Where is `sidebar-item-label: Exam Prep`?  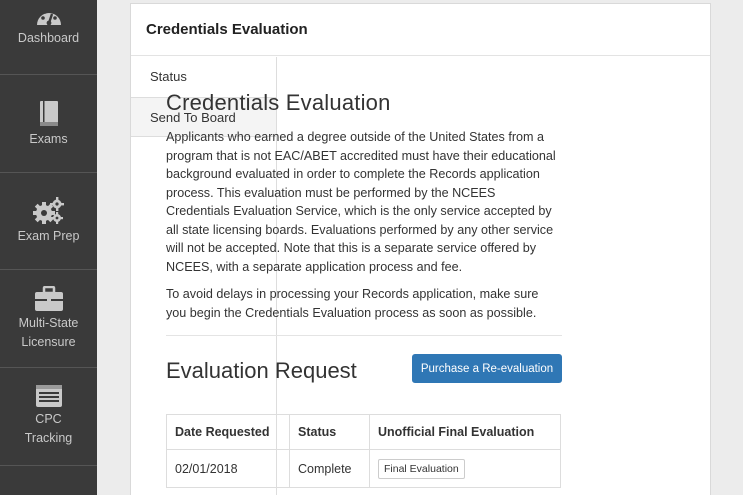
sidebar-item-label: Exam Prep is located at coordinates (48, 236).